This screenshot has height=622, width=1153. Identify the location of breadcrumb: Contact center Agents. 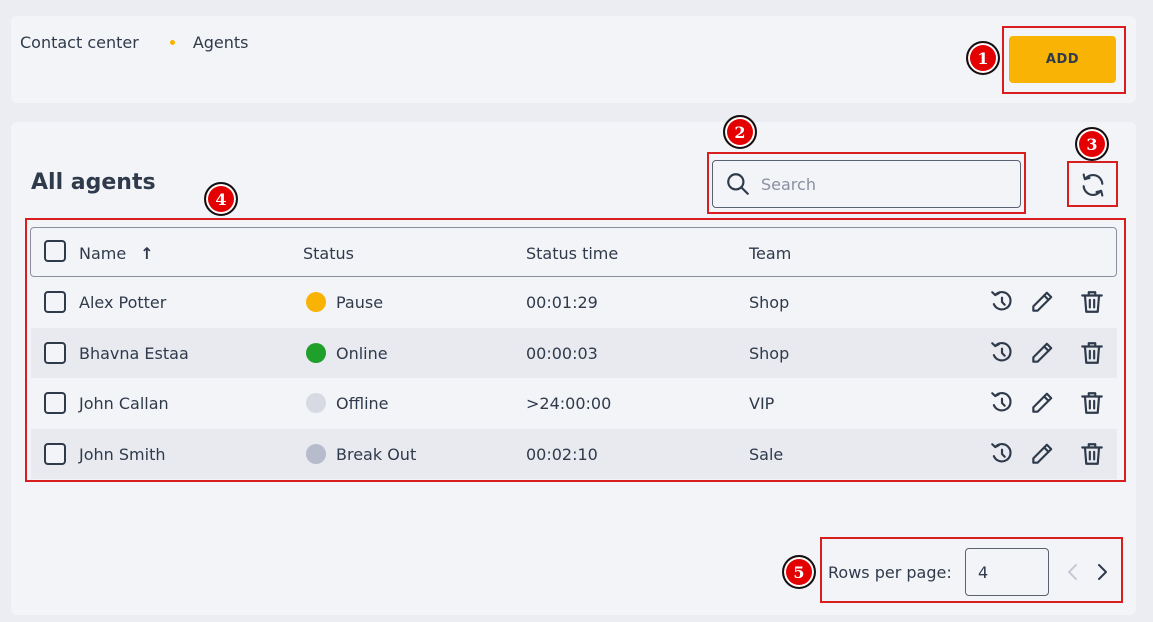
(134, 42).